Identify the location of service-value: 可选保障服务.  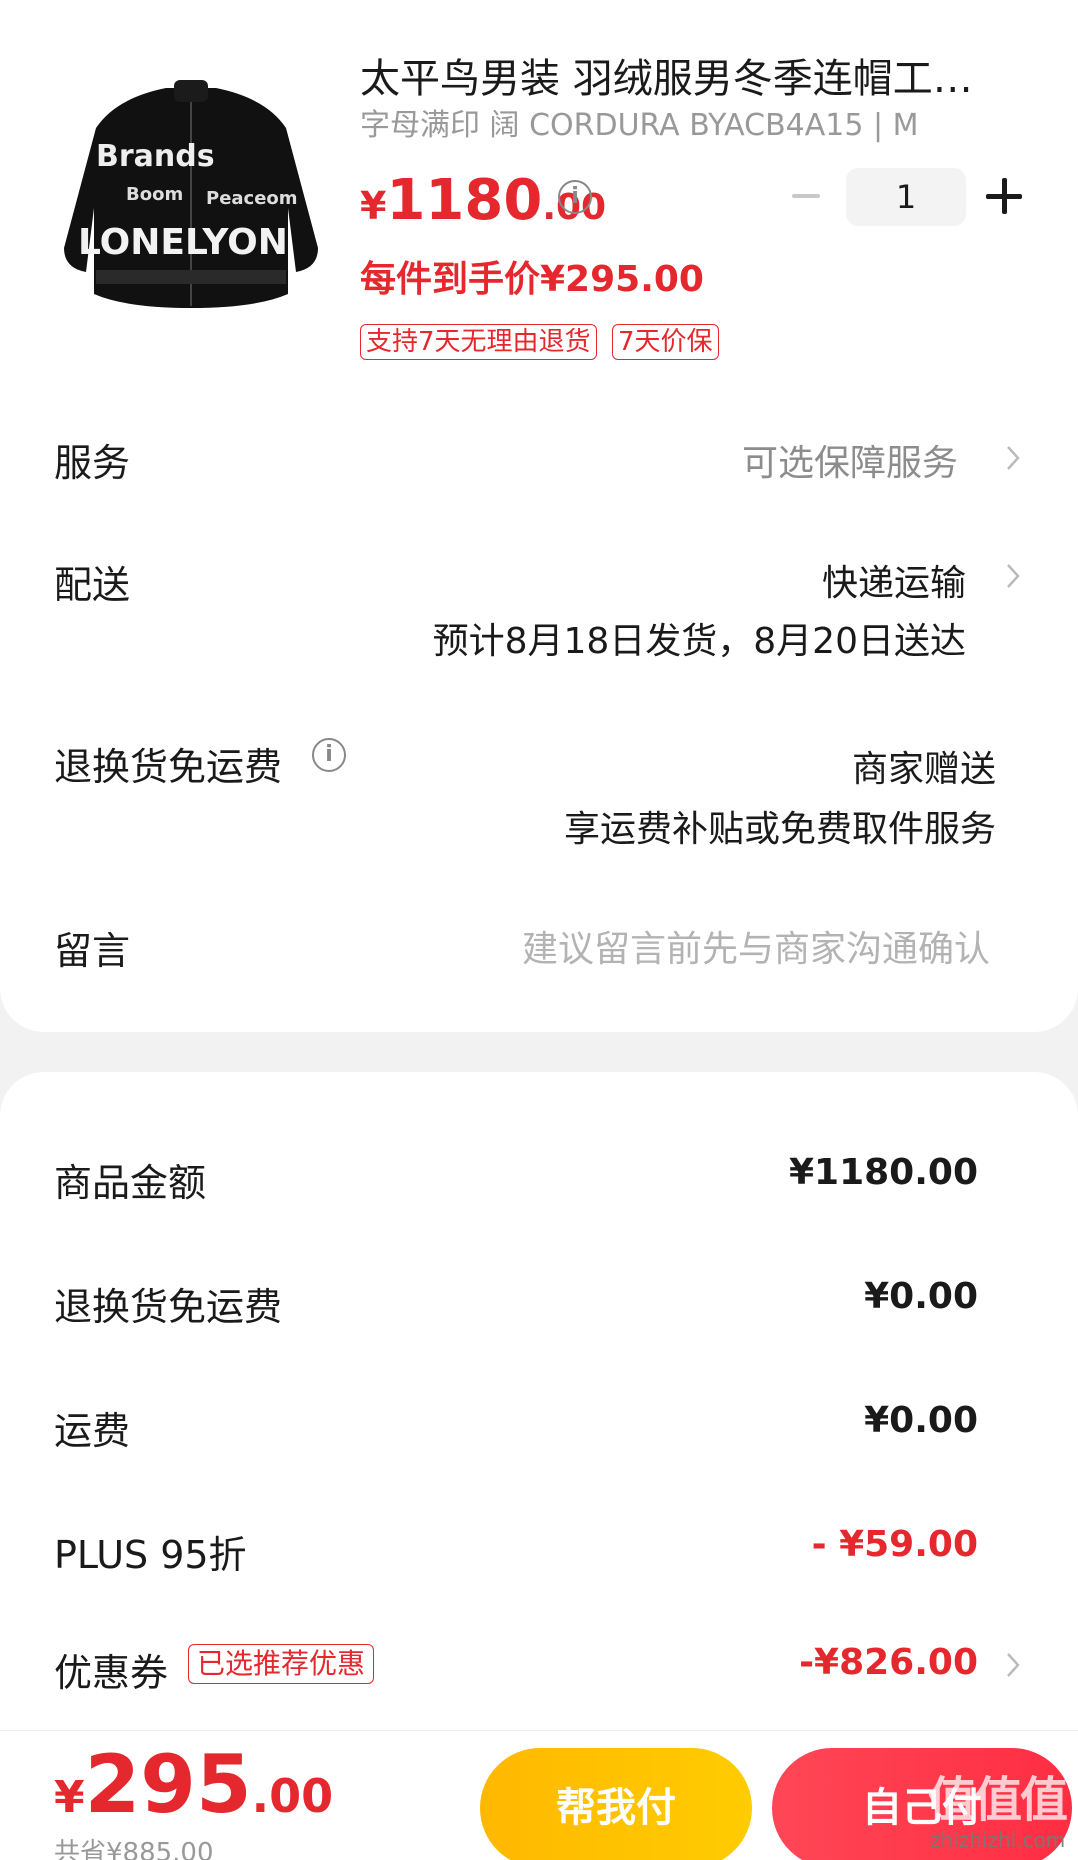
(850, 460).